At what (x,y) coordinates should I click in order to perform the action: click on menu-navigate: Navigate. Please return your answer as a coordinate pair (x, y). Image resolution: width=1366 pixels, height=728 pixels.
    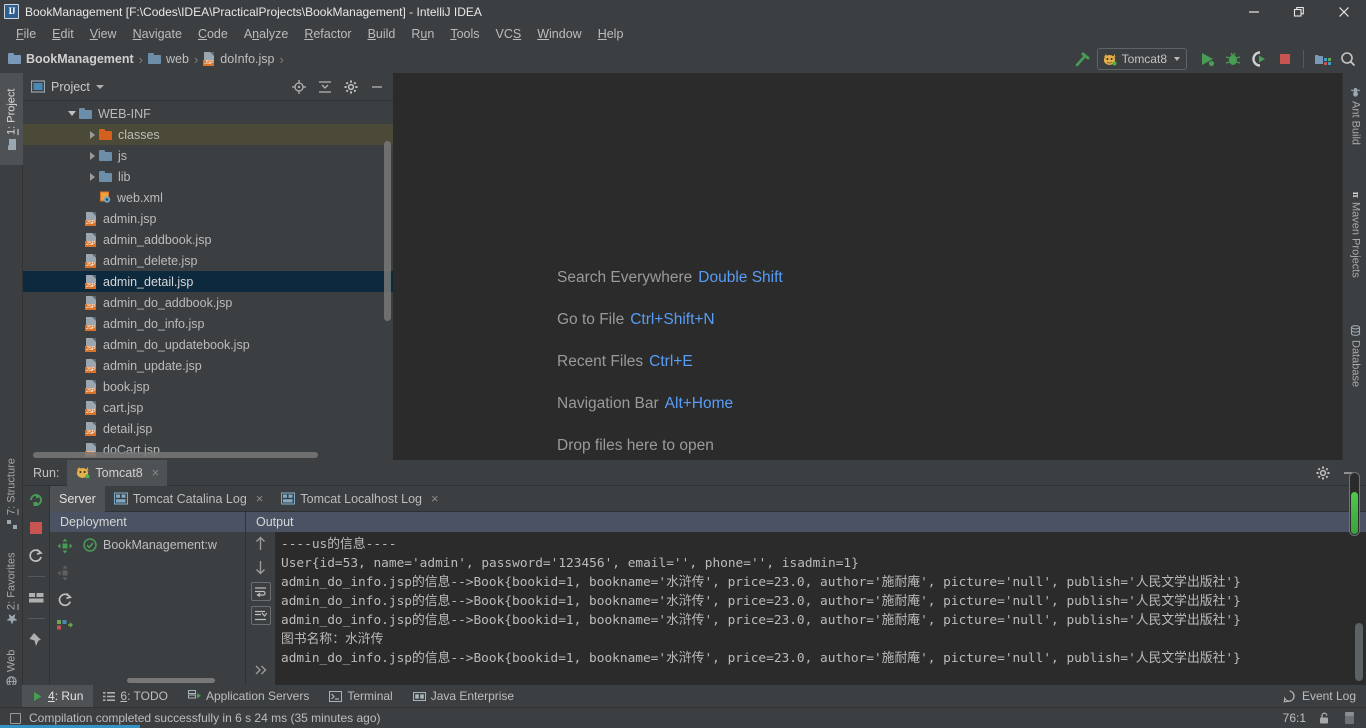
    Looking at the image, I should click on (157, 34).